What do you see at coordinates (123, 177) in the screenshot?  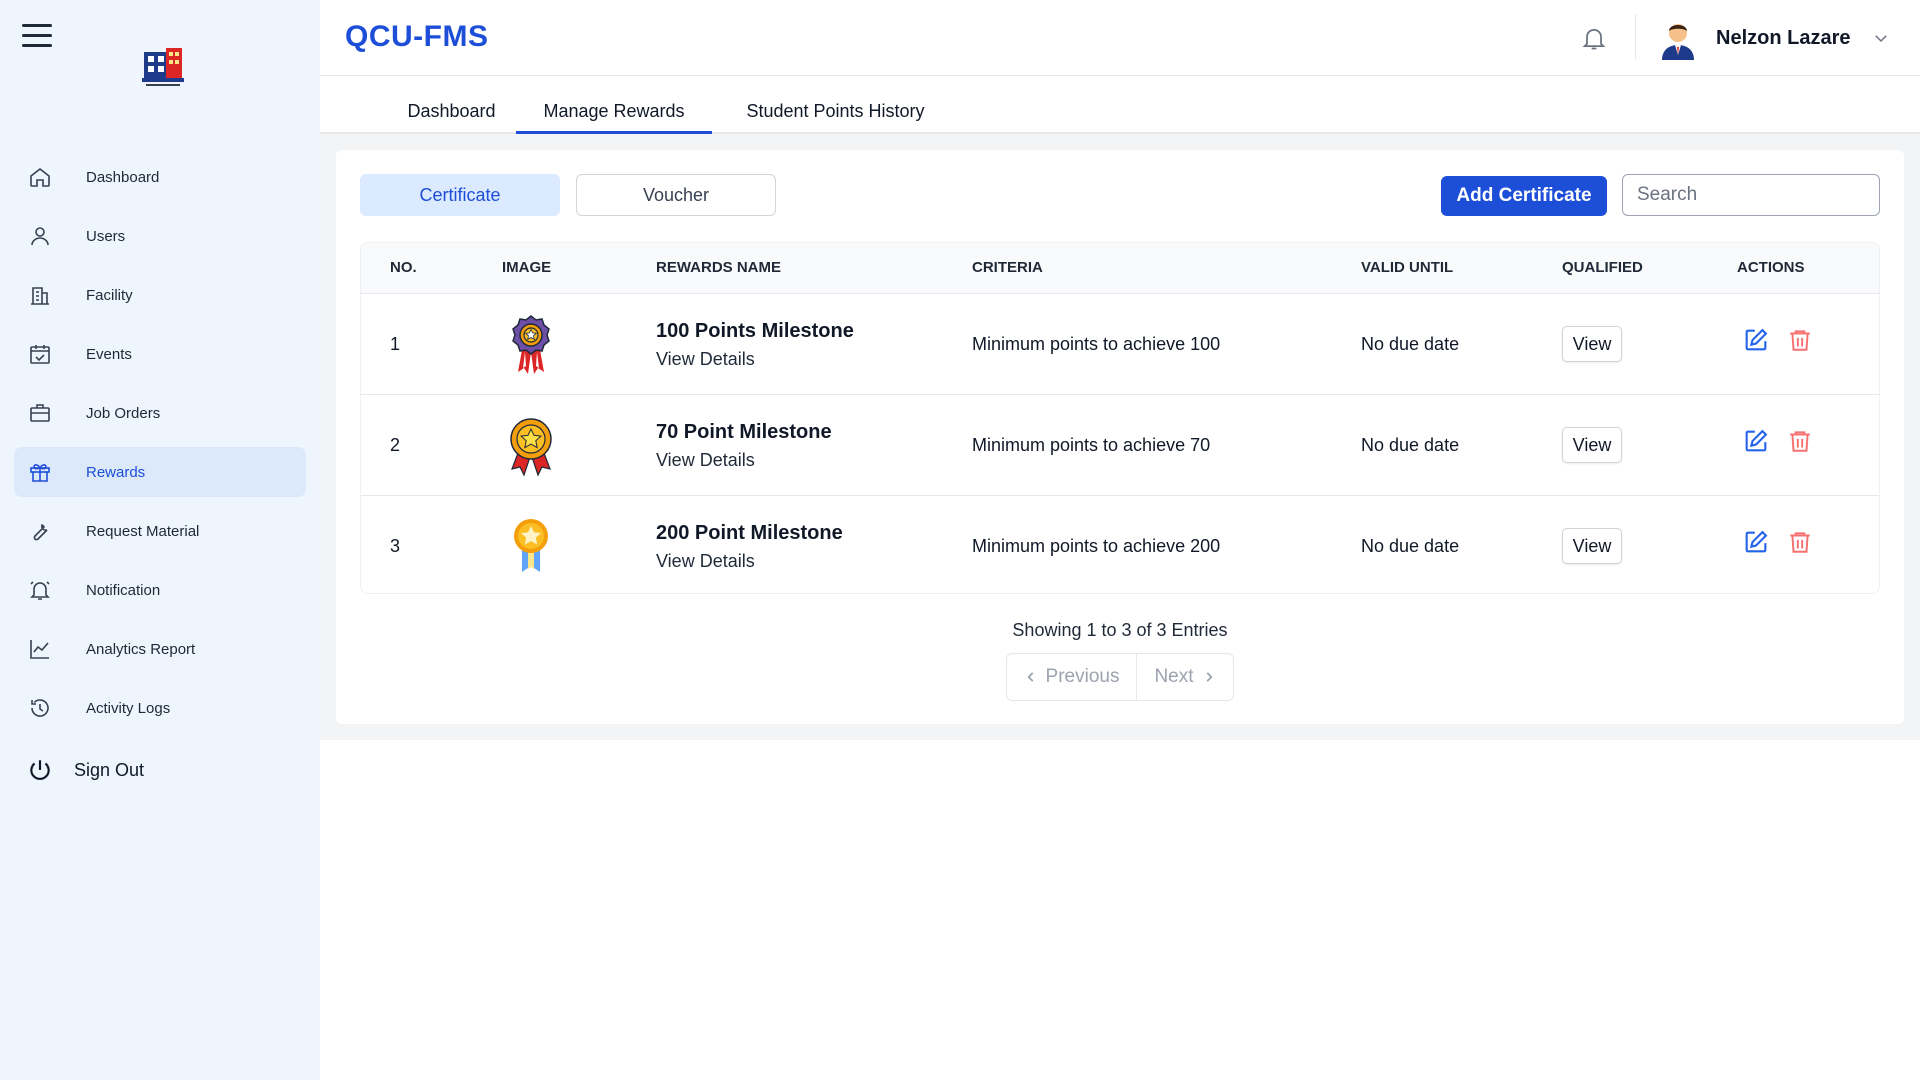 I see `sidebar-item-label: Dashboard` at bounding box center [123, 177].